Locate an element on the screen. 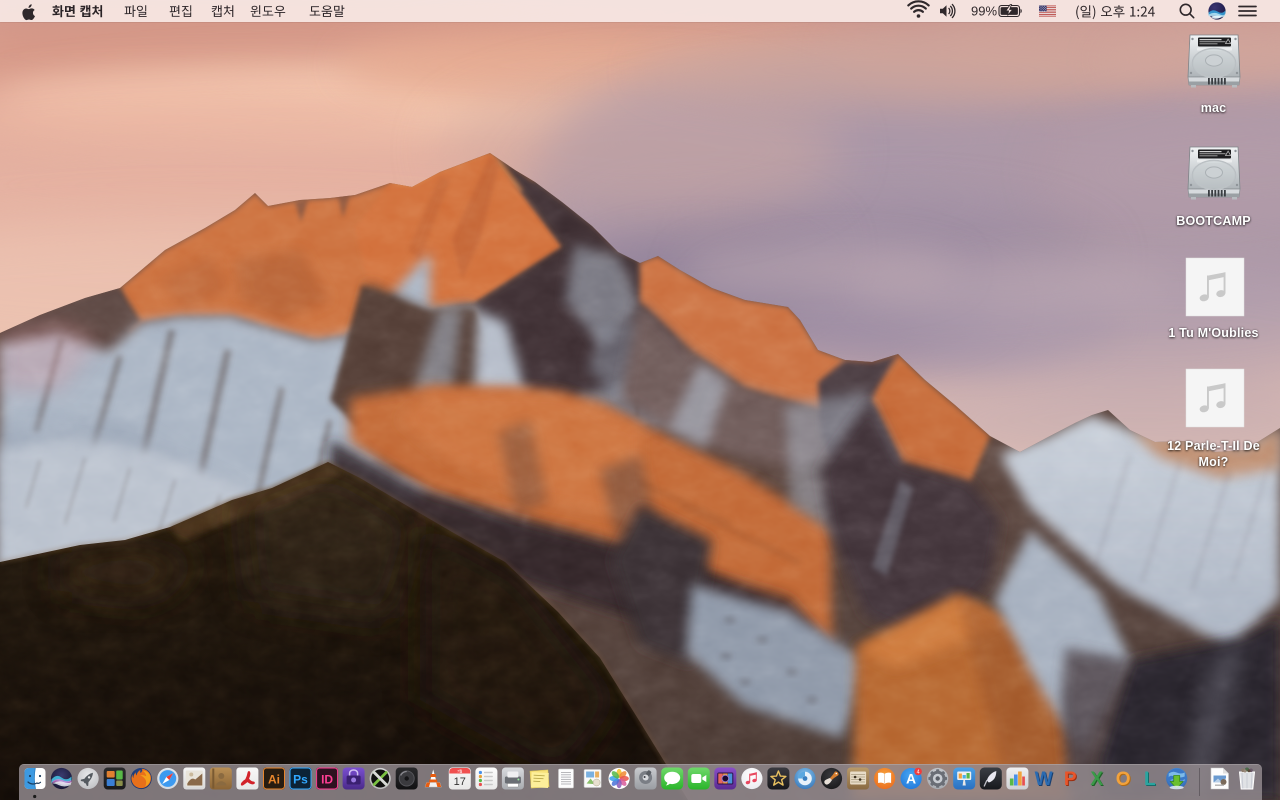 Image resolution: width=1280 pixels, height=800 pixels. svg-text: ID is located at coordinates (327, 780).